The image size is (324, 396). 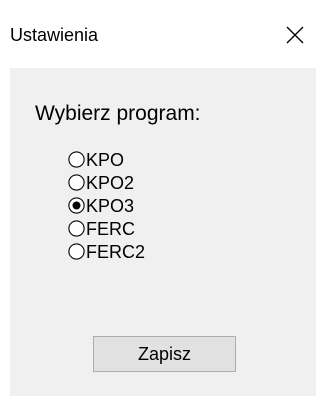 What do you see at coordinates (54, 35) in the screenshot?
I see `window-title: Ustawienia` at bounding box center [54, 35].